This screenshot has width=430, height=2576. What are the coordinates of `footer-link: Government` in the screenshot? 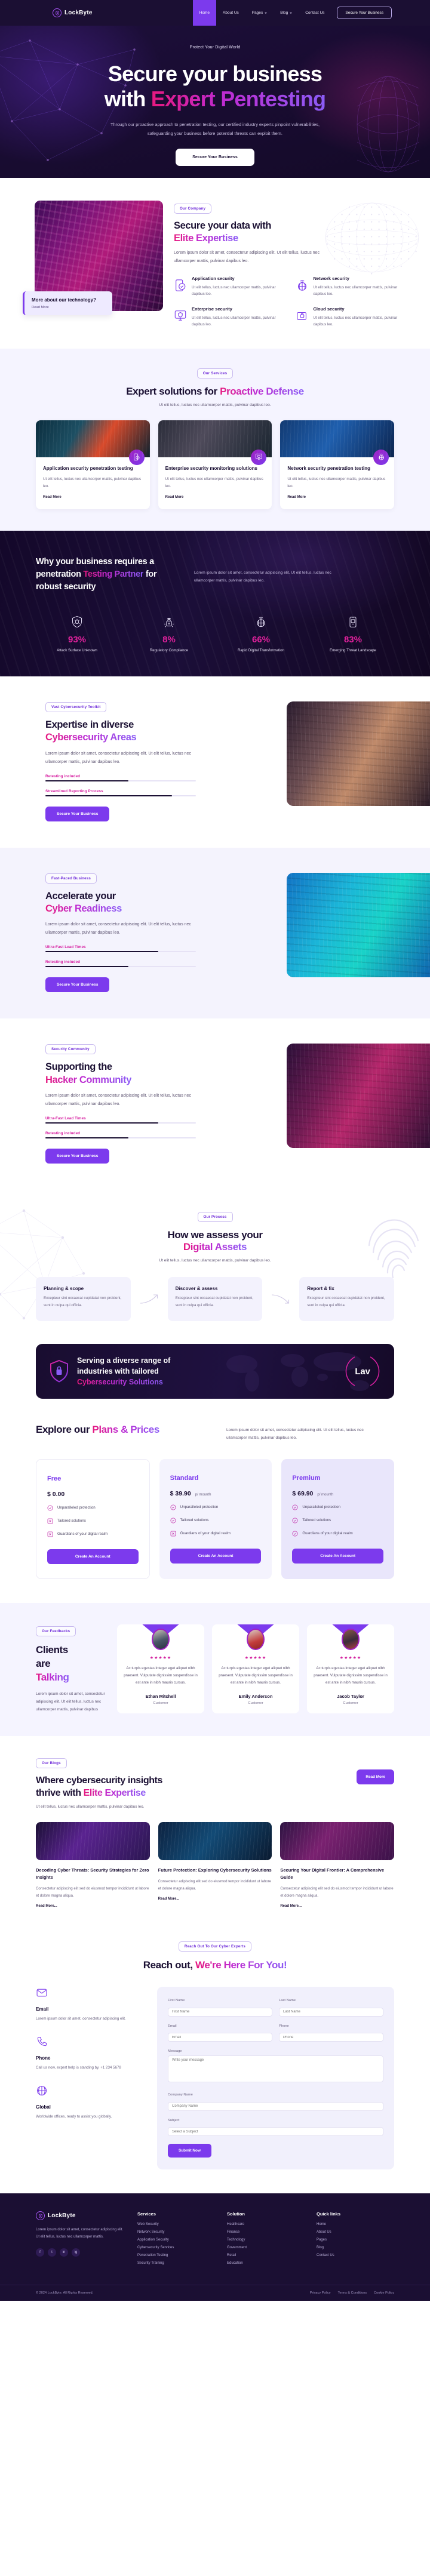 It's located at (266, 2247).